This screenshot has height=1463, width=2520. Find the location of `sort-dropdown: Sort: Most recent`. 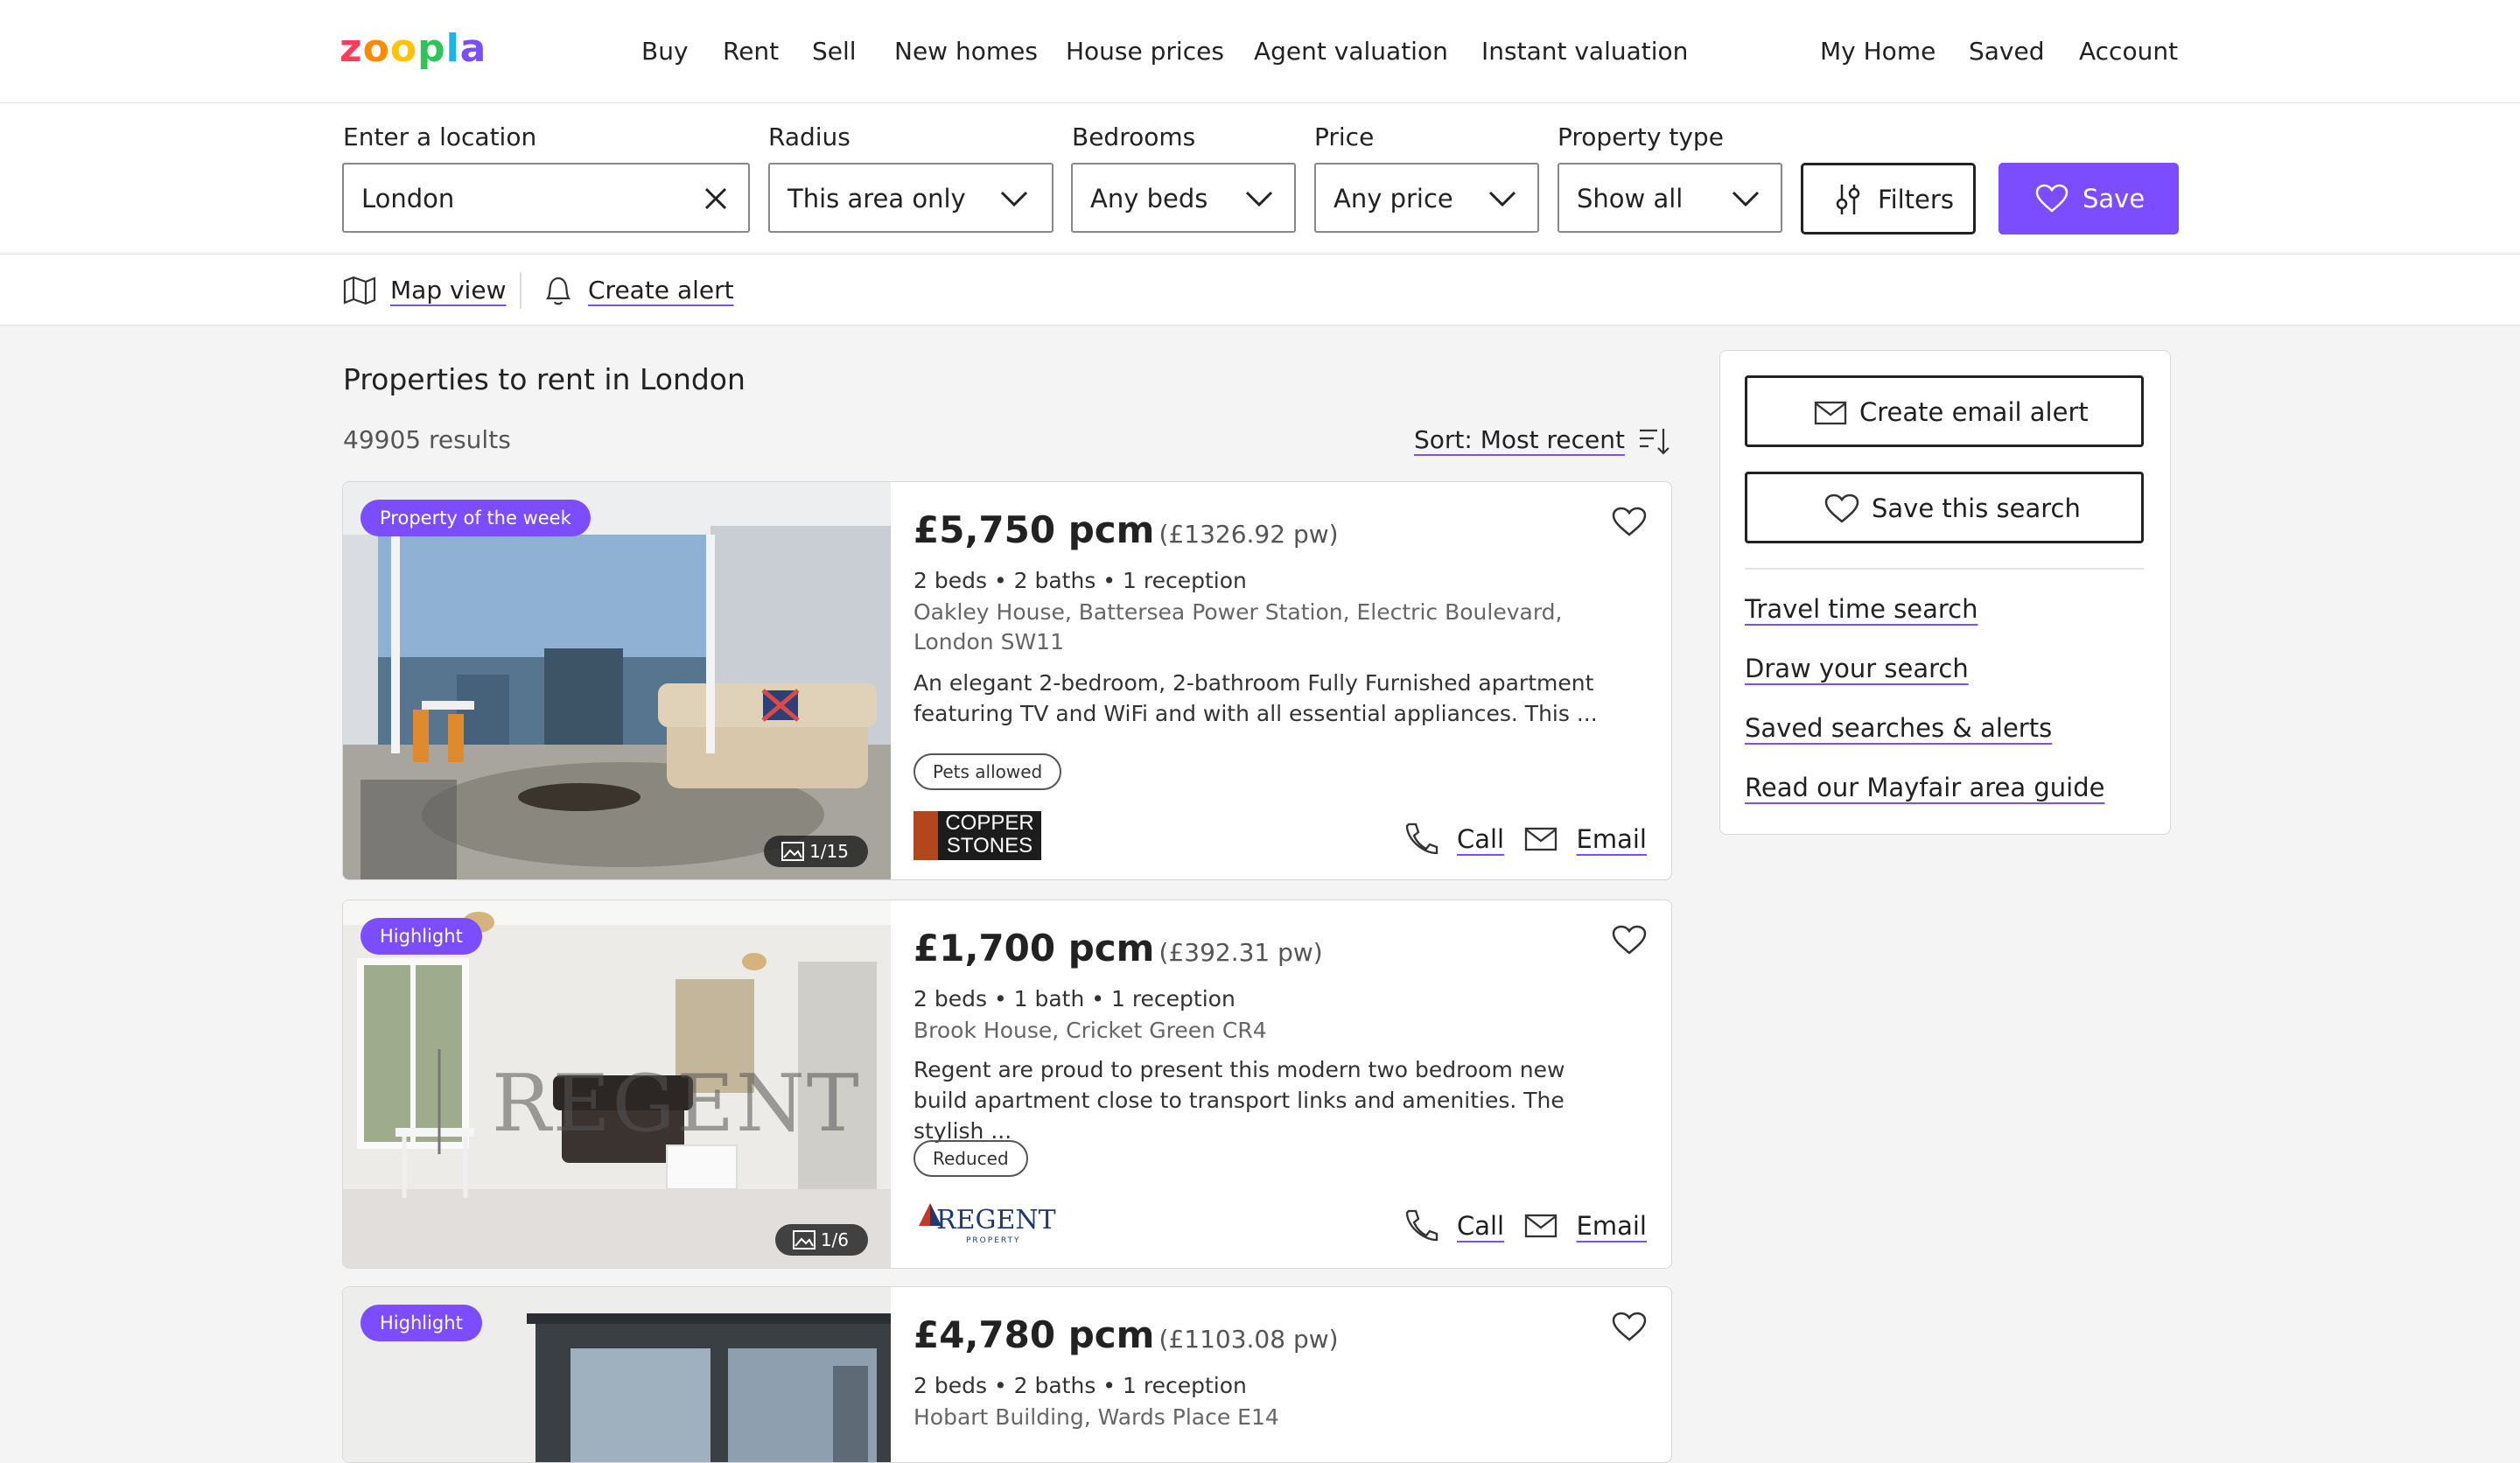

sort-dropdown: Sort: Most recent is located at coordinates (1542, 440).